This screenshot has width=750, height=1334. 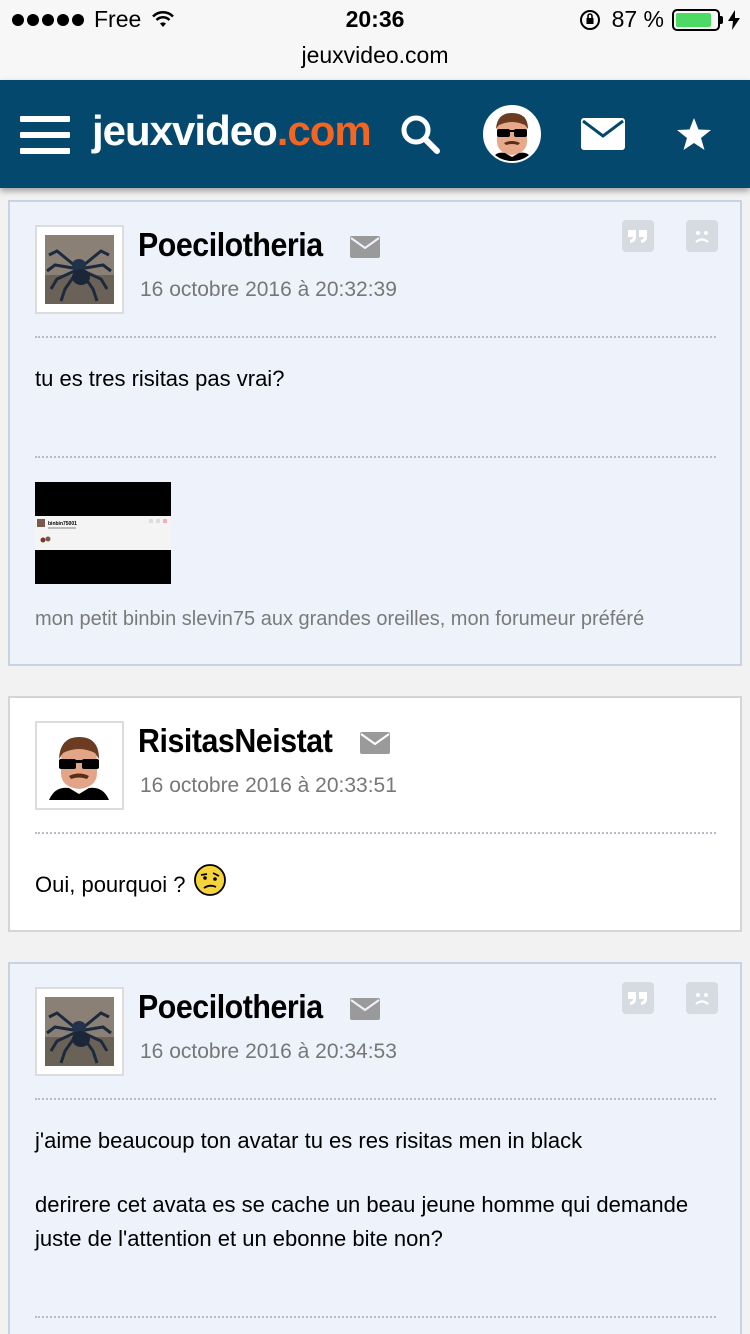 I want to click on orientation-lock-icon, so click(x=589, y=19).